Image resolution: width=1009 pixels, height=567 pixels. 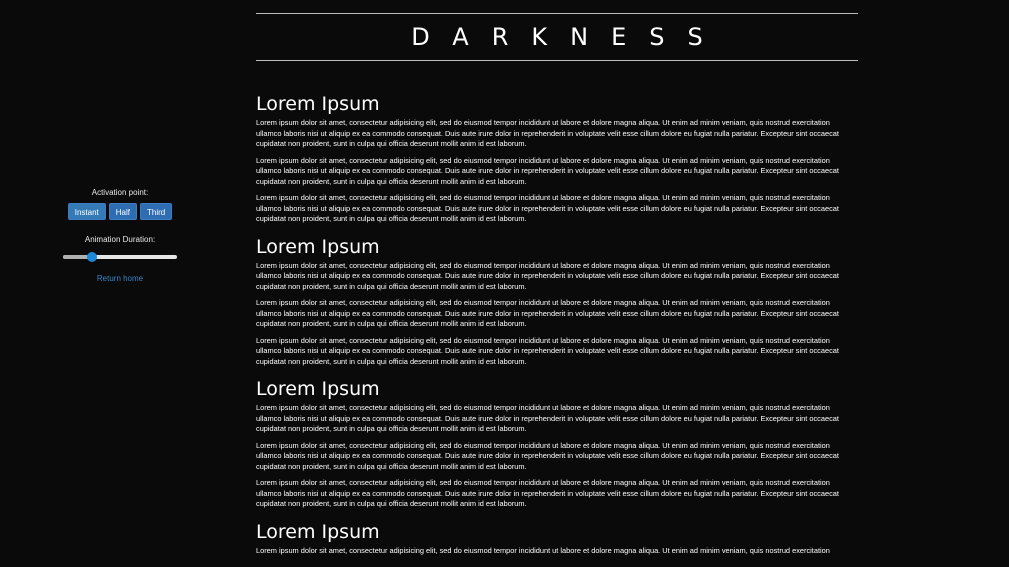 I want to click on third-button: Third, so click(x=156, y=211).